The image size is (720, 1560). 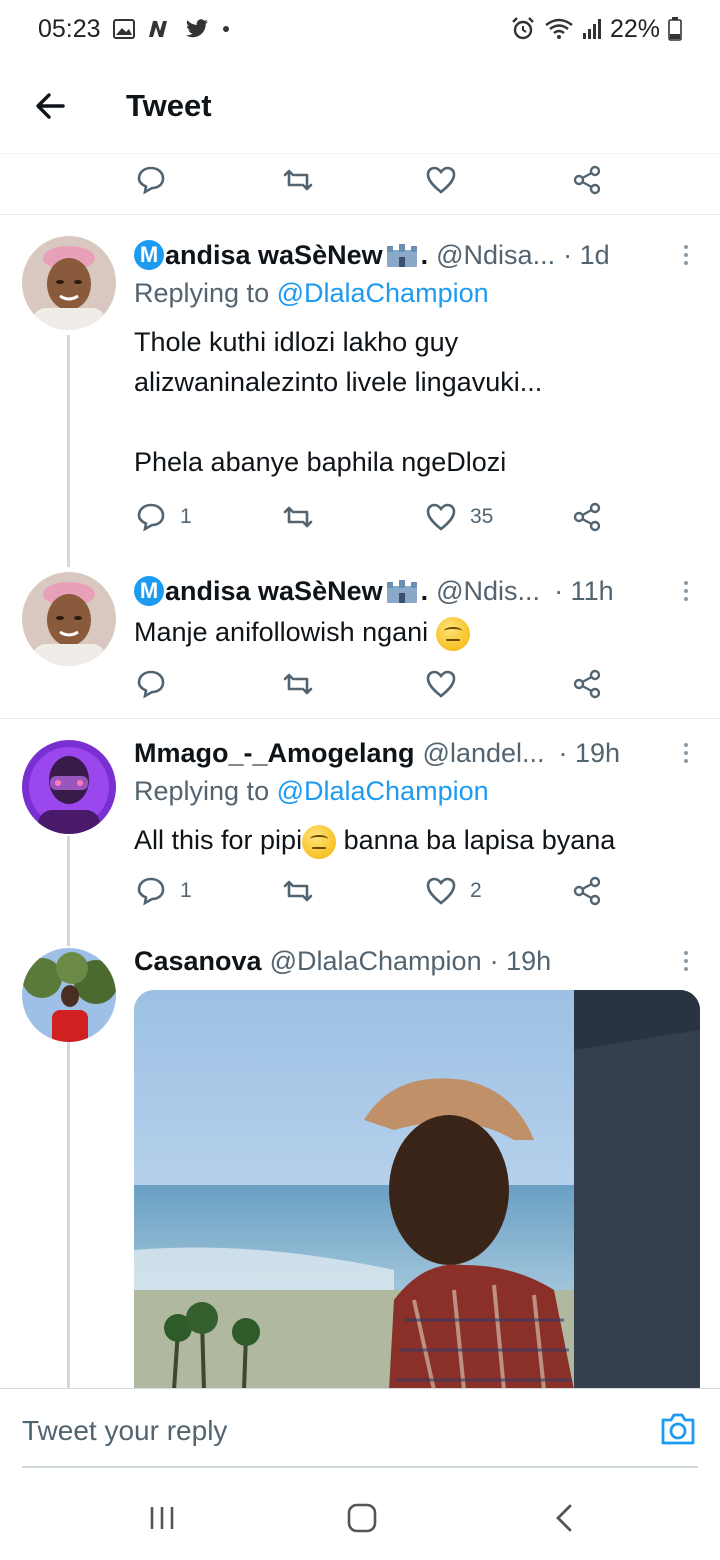 I want to click on like-count: 2, so click(x=476, y=890).